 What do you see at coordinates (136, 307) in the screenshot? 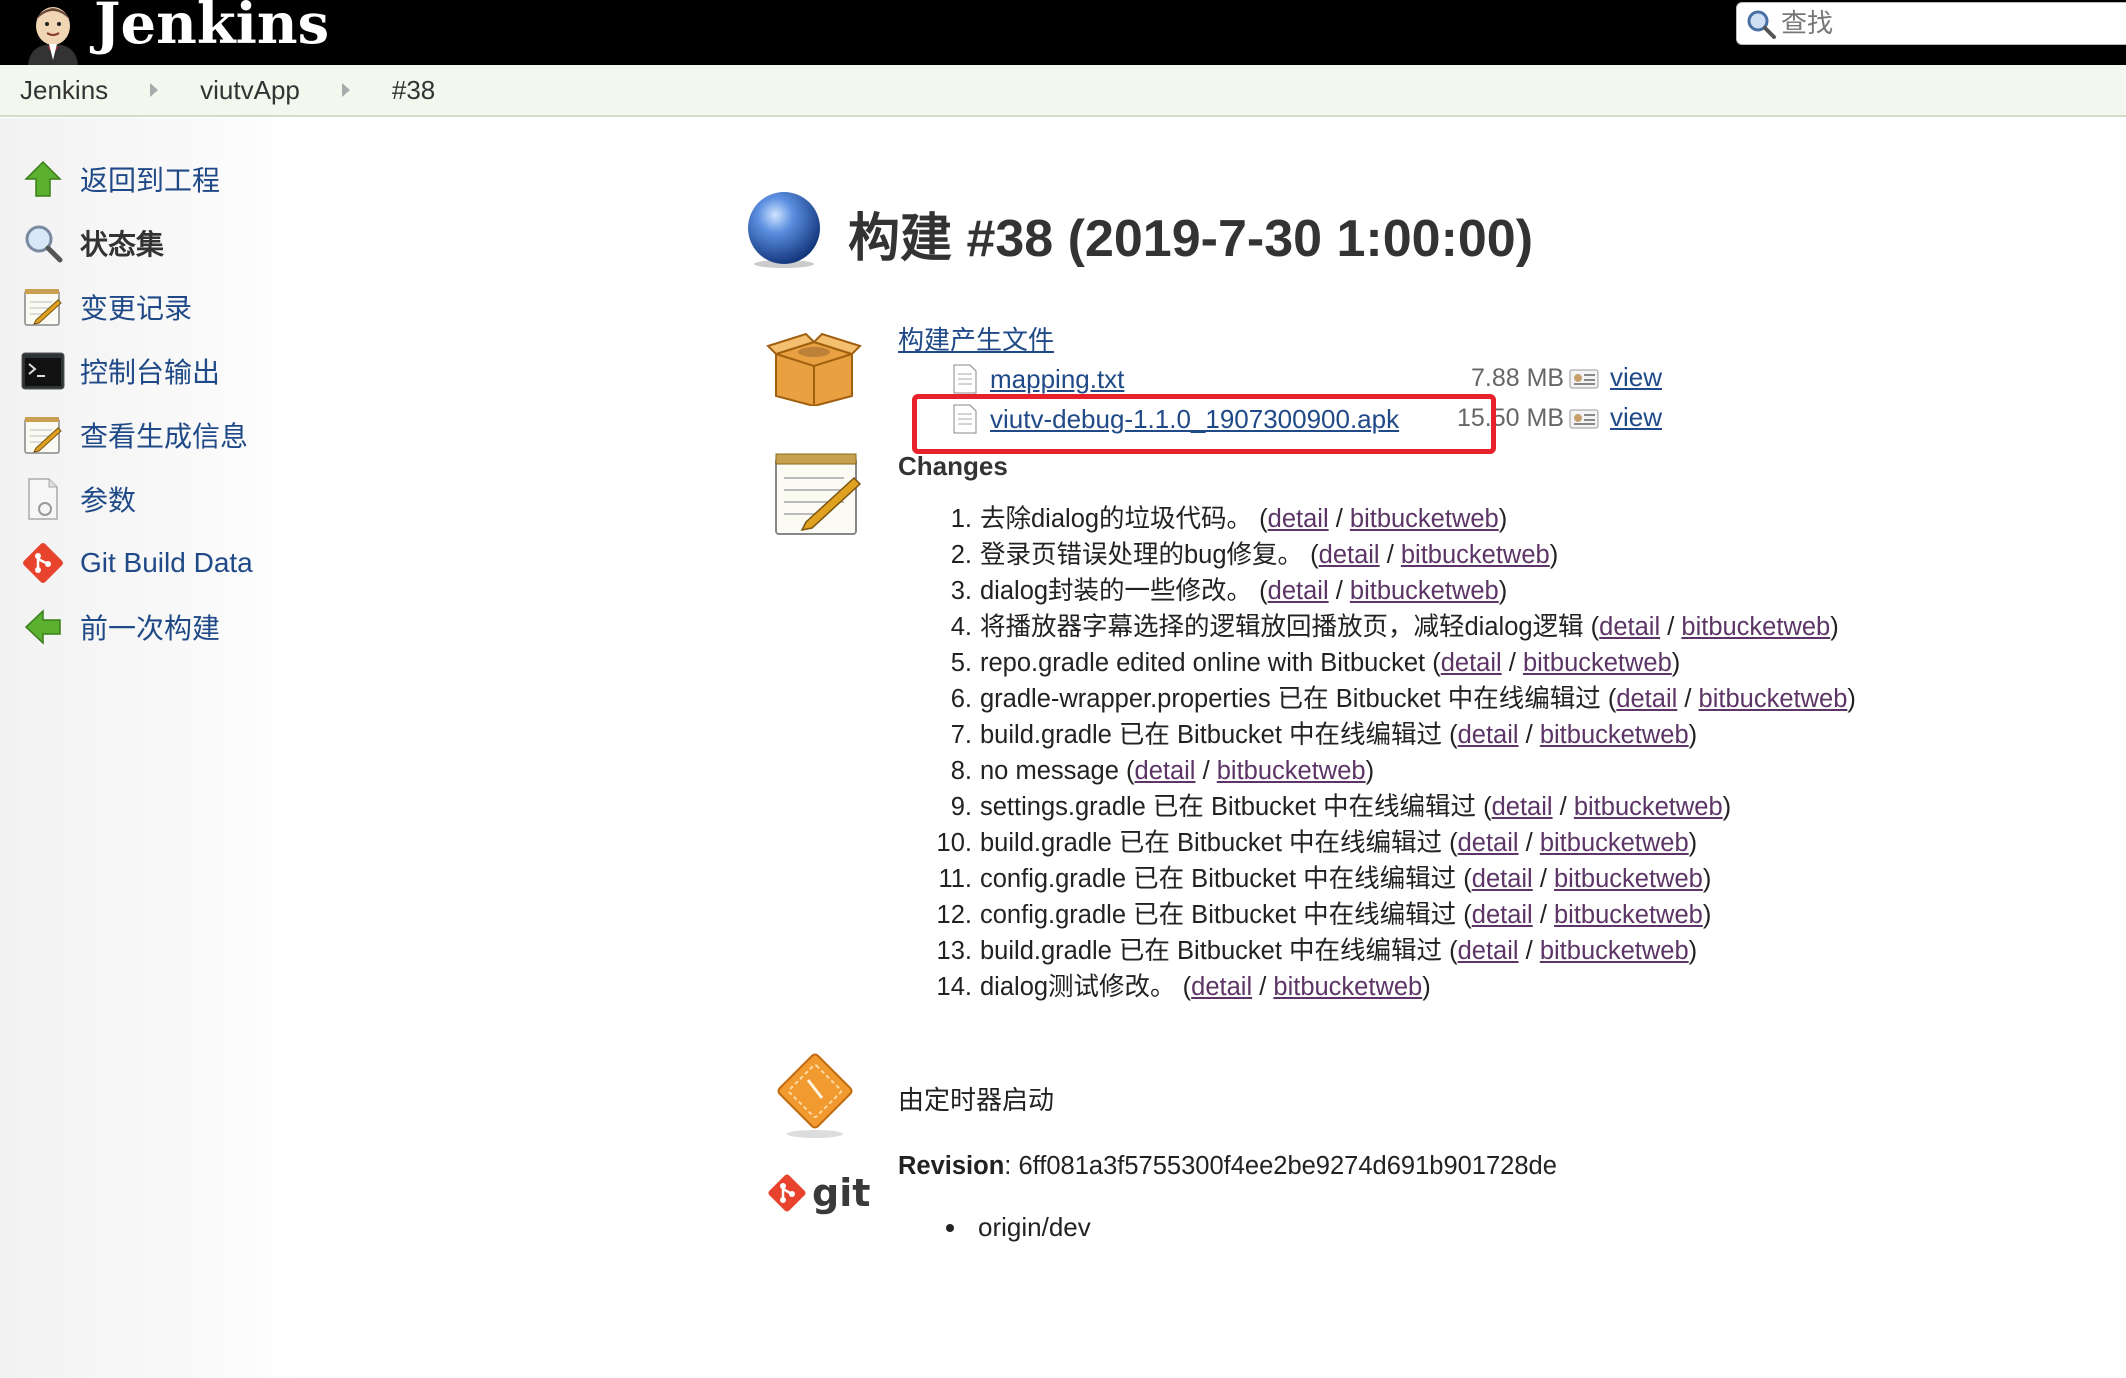
I see `task-label: 变更记录` at bounding box center [136, 307].